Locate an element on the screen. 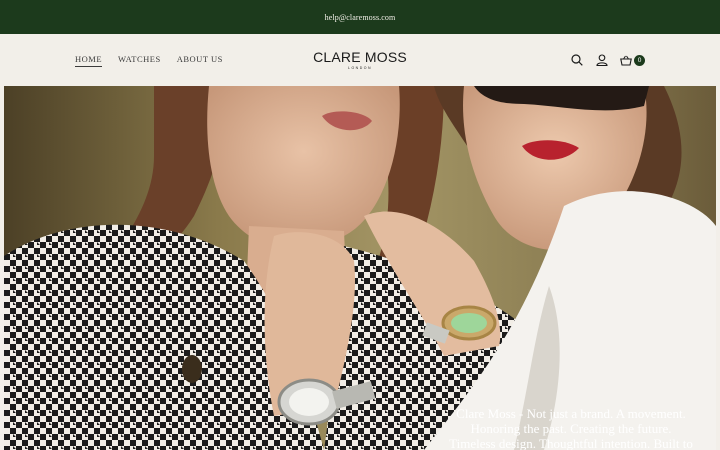  cart-button: 0 is located at coordinates (632, 60).